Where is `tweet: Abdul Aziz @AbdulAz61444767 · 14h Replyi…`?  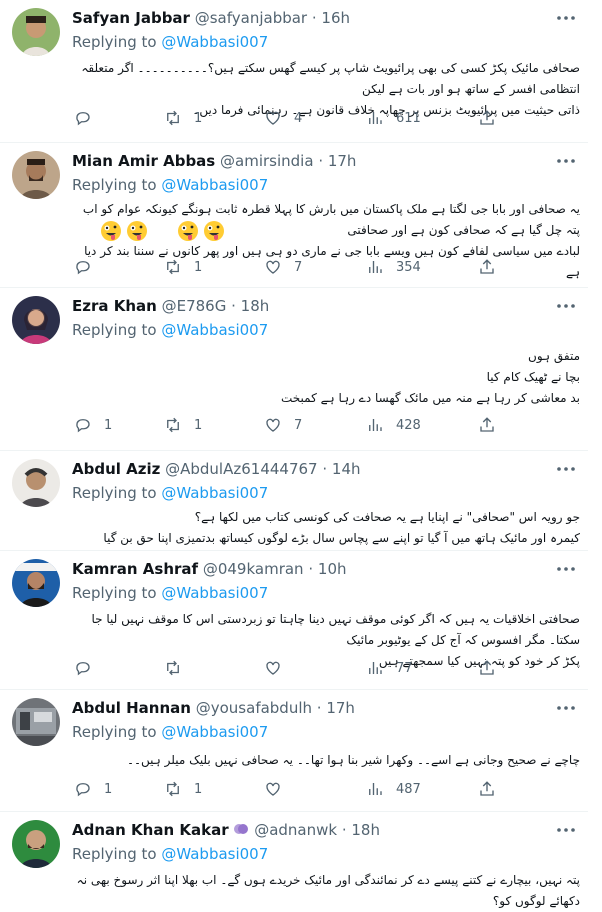
tweet: Abdul Aziz @AbdulAz61444767 · 14h Replyi… is located at coordinates (294, 501).